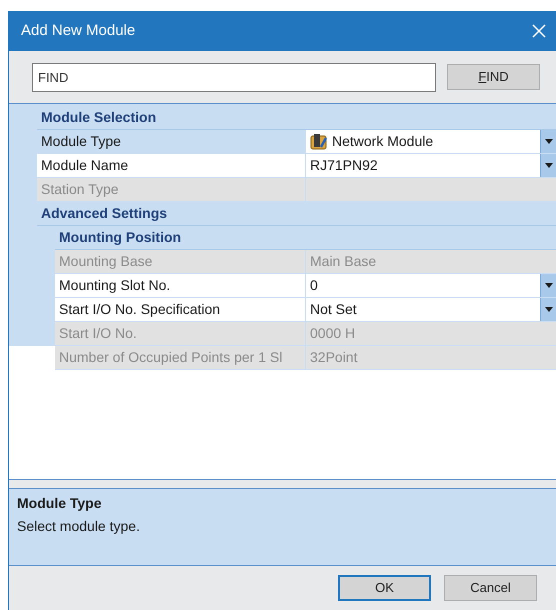  What do you see at coordinates (493, 77) in the screenshot?
I see `find-button: FIND` at bounding box center [493, 77].